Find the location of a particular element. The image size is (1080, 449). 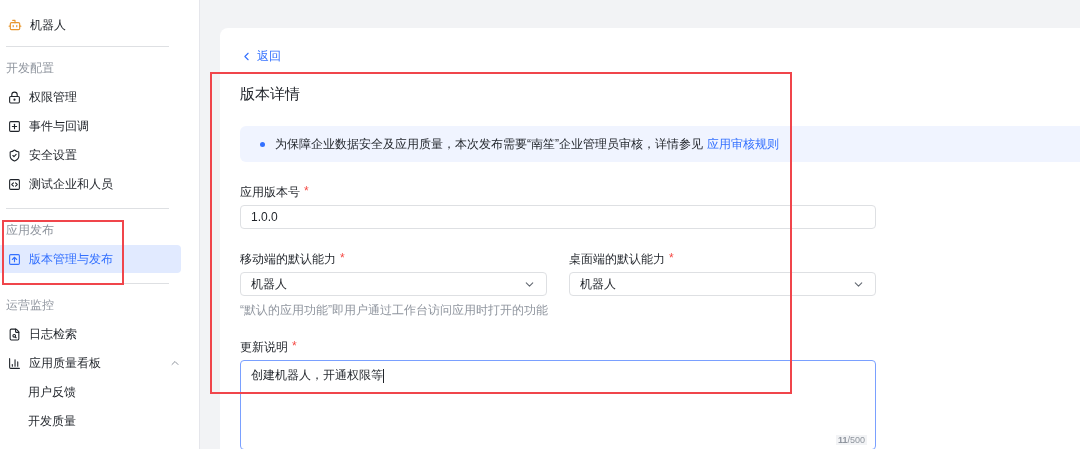

sidebar-item: 测试企业和人员 is located at coordinates (90, 184).